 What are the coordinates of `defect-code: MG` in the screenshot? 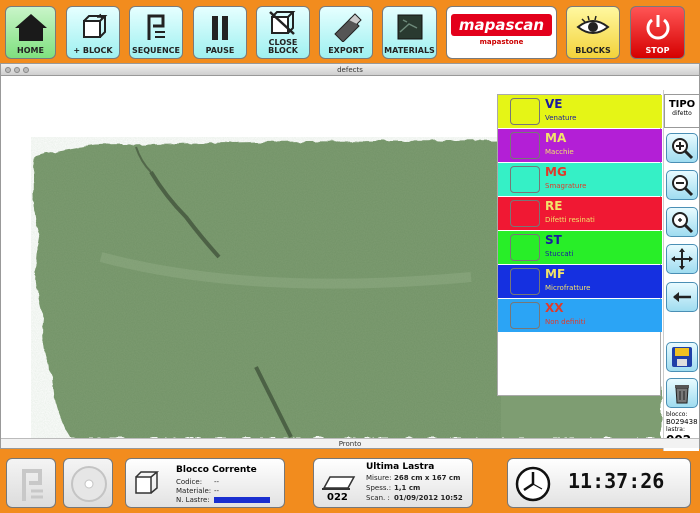 It's located at (556, 172).